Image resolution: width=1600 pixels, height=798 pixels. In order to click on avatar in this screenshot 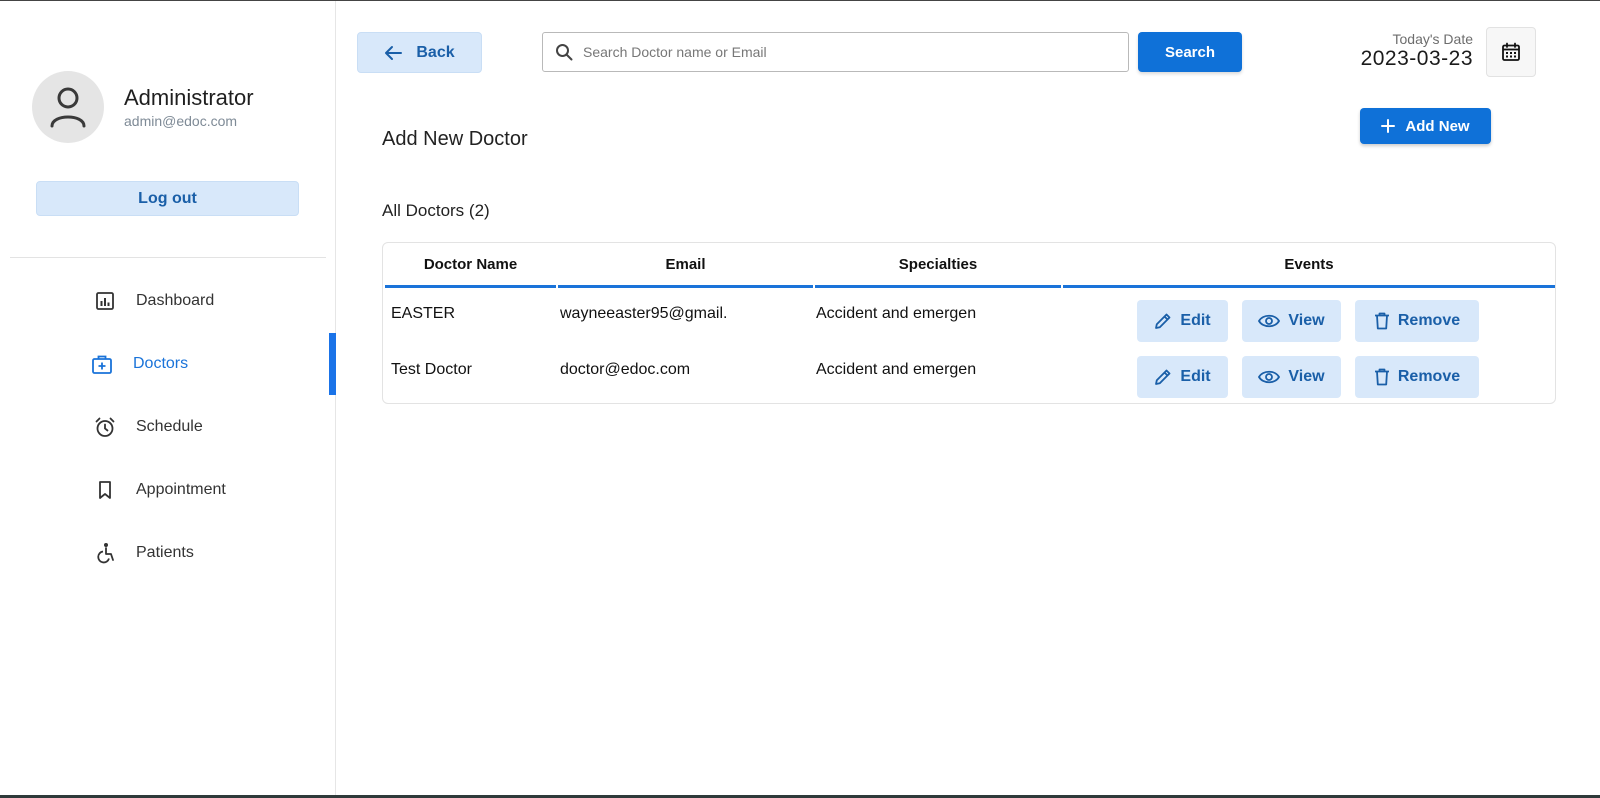, I will do `click(68, 107)`.